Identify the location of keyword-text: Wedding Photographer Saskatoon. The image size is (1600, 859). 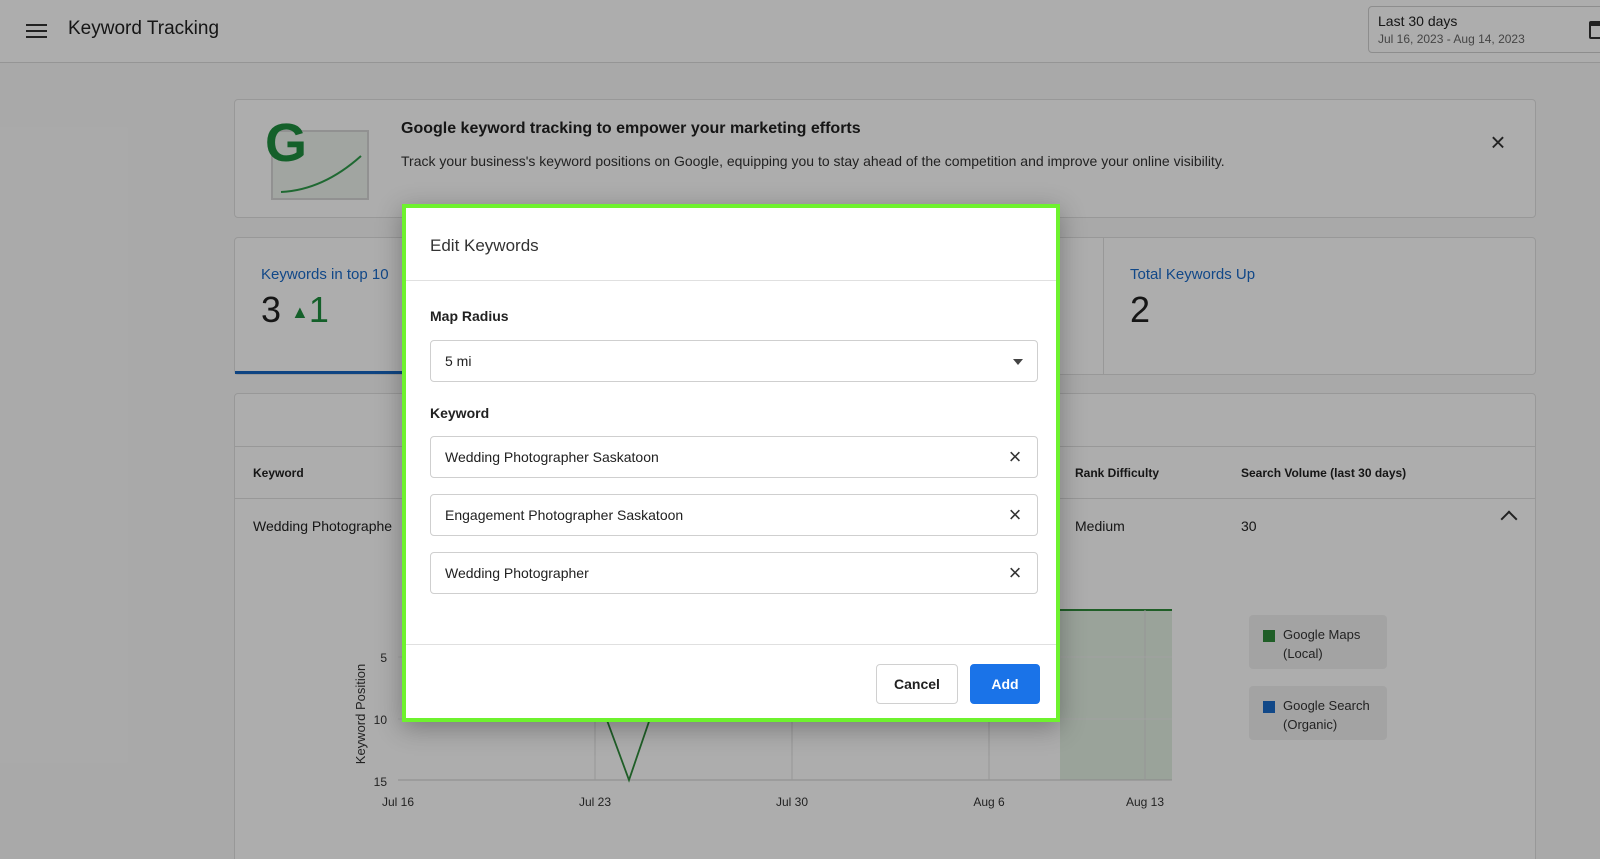
(552, 457).